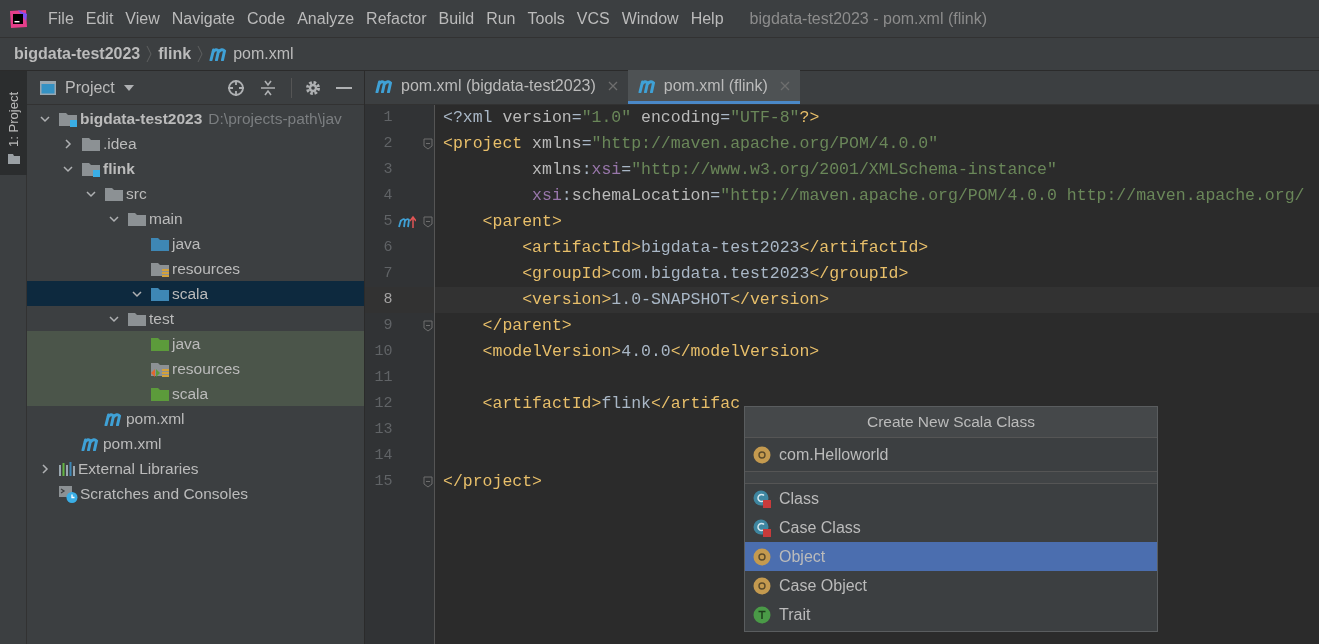 The height and width of the screenshot is (644, 1319). What do you see at coordinates (195, 218) in the screenshot?
I see `tree-item: main` at bounding box center [195, 218].